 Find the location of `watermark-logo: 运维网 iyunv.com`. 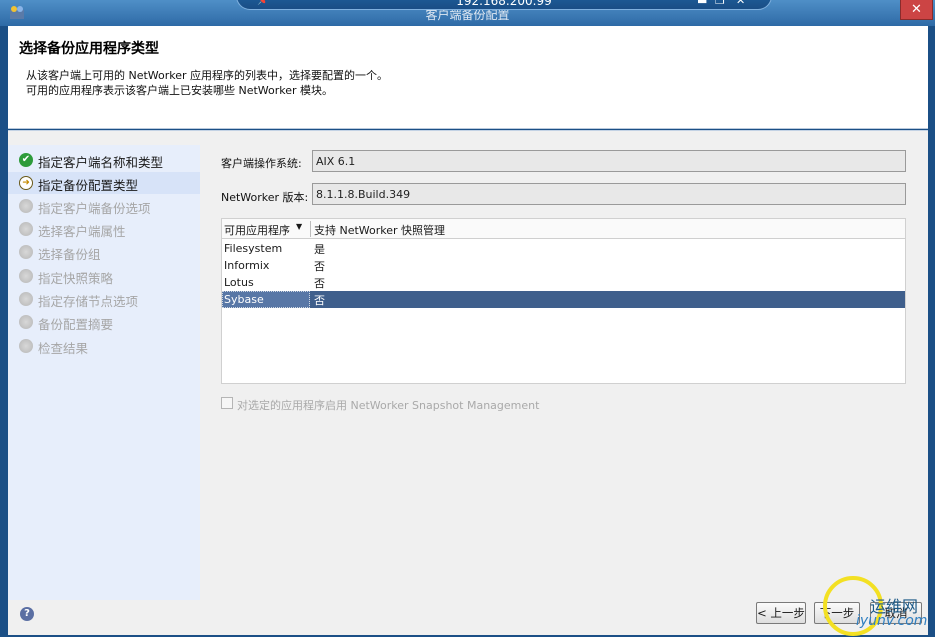

watermark-logo: 运维网 iyunv.com is located at coordinates (893, 613).